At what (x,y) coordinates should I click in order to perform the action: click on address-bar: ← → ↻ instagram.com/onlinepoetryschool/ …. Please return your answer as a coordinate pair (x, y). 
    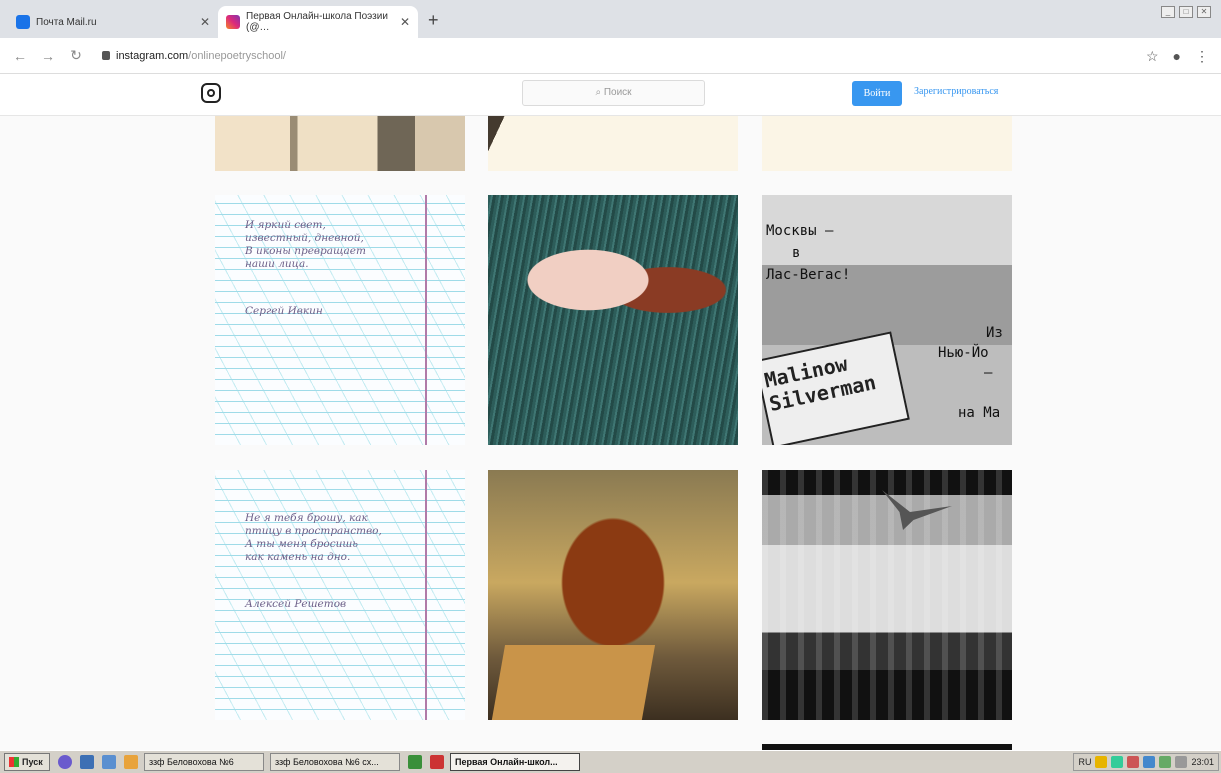
    Looking at the image, I should click on (610, 56).